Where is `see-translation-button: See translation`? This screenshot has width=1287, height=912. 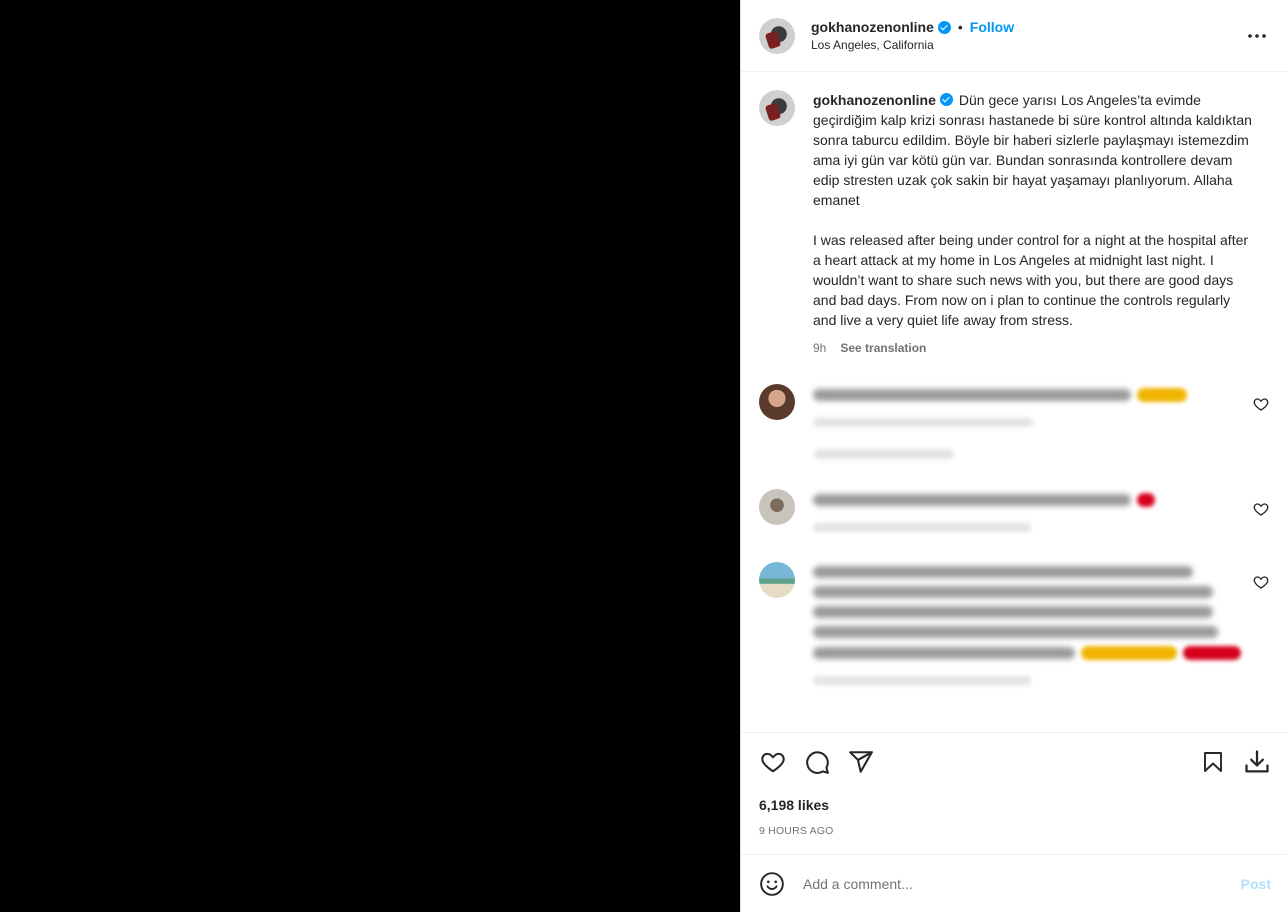 see-translation-button: See translation is located at coordinates (883, 348).